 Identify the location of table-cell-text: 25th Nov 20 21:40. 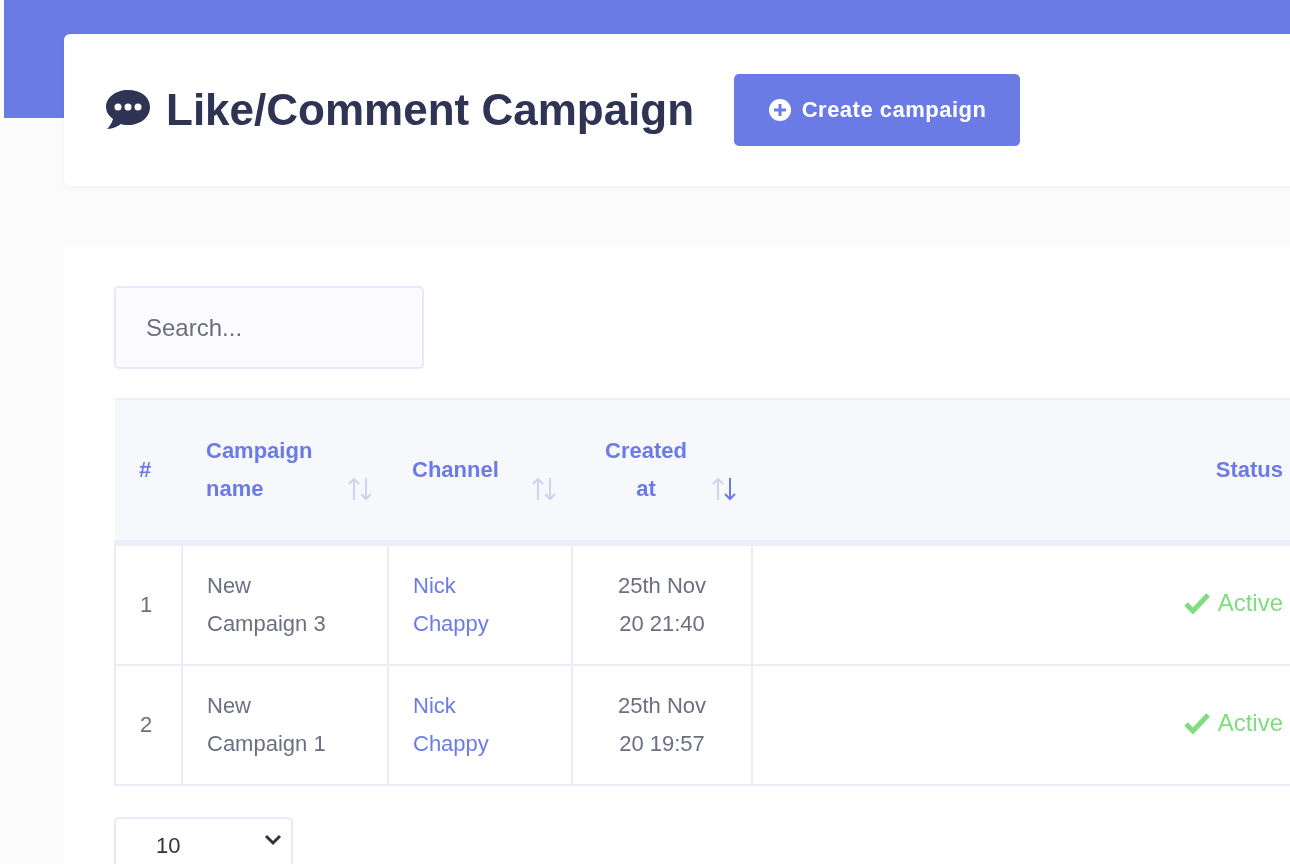
(662, 605).